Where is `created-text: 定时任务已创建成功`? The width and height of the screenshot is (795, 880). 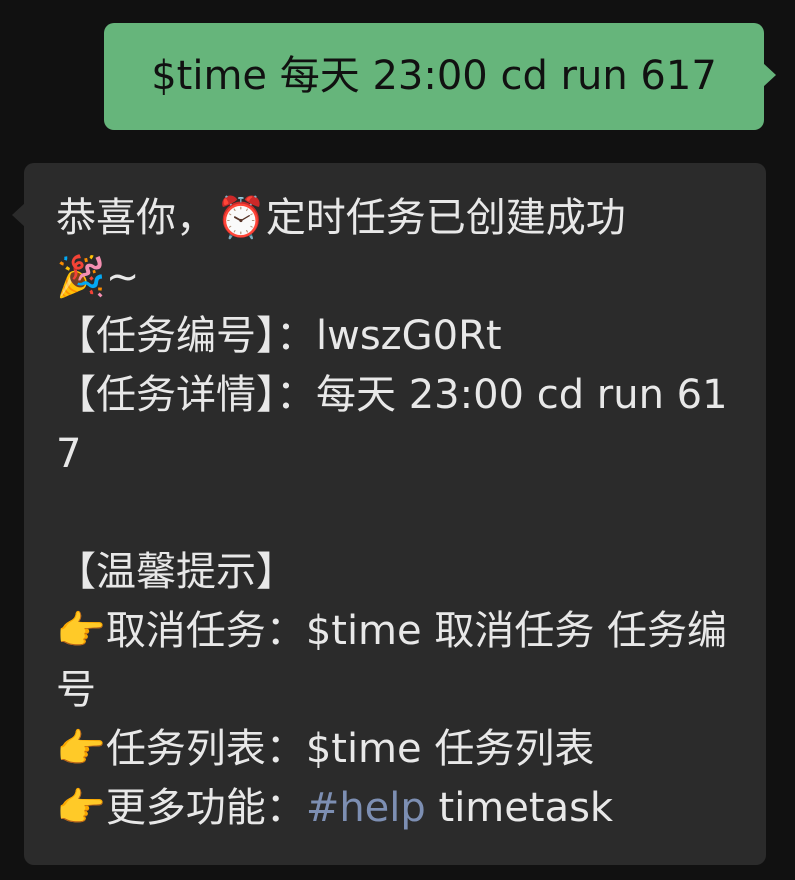 created-text: 定时任务已创建成功 is located at coordinates (445, 218).